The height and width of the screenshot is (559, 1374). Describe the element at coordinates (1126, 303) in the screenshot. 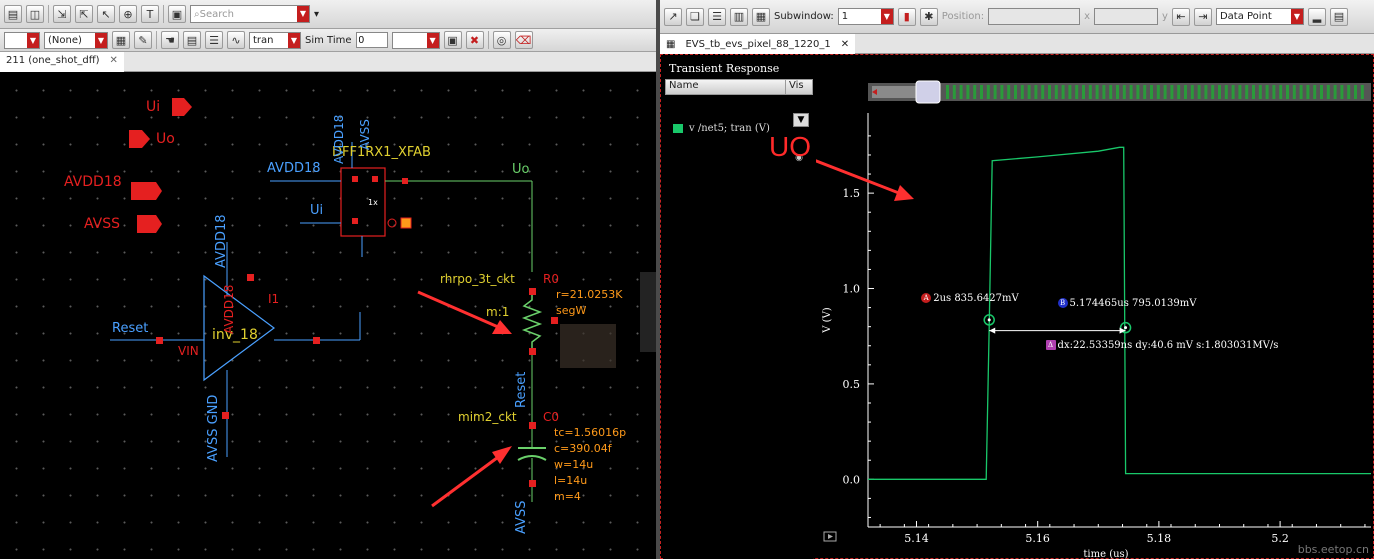

I see `marker-b-label: B 5.174465us 795.0139mV` at that location.